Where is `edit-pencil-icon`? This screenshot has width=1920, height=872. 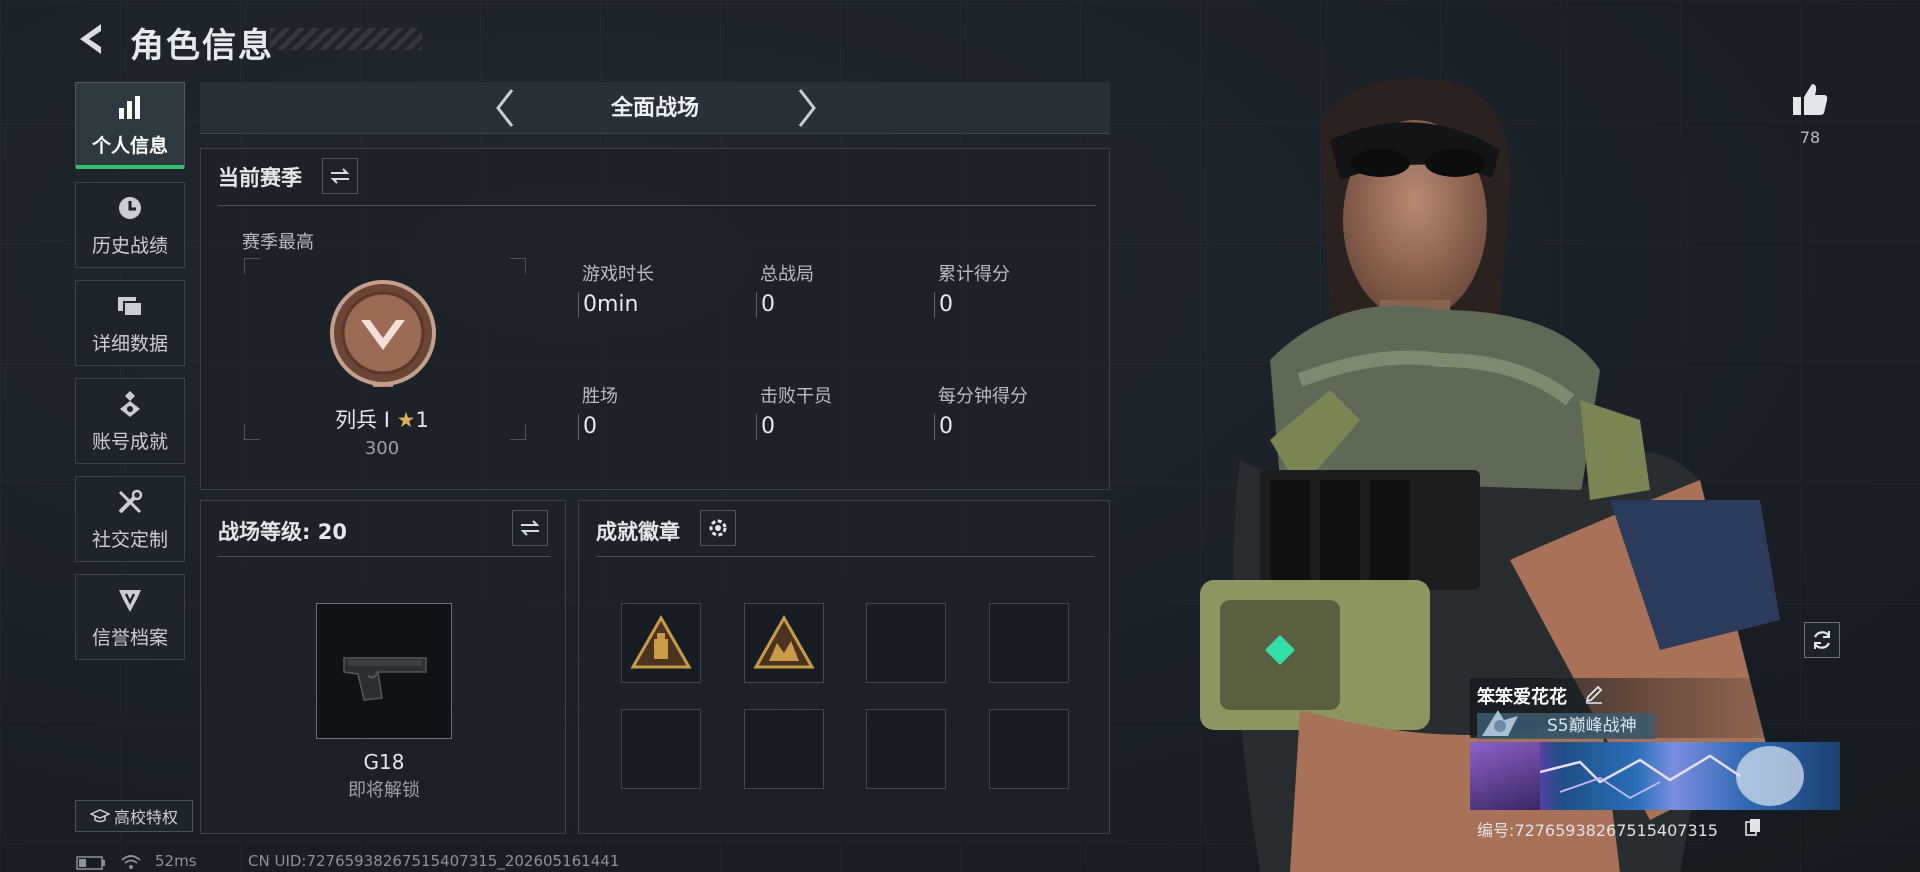
edit-pencil-icon is located at coordinates (1594, 694).